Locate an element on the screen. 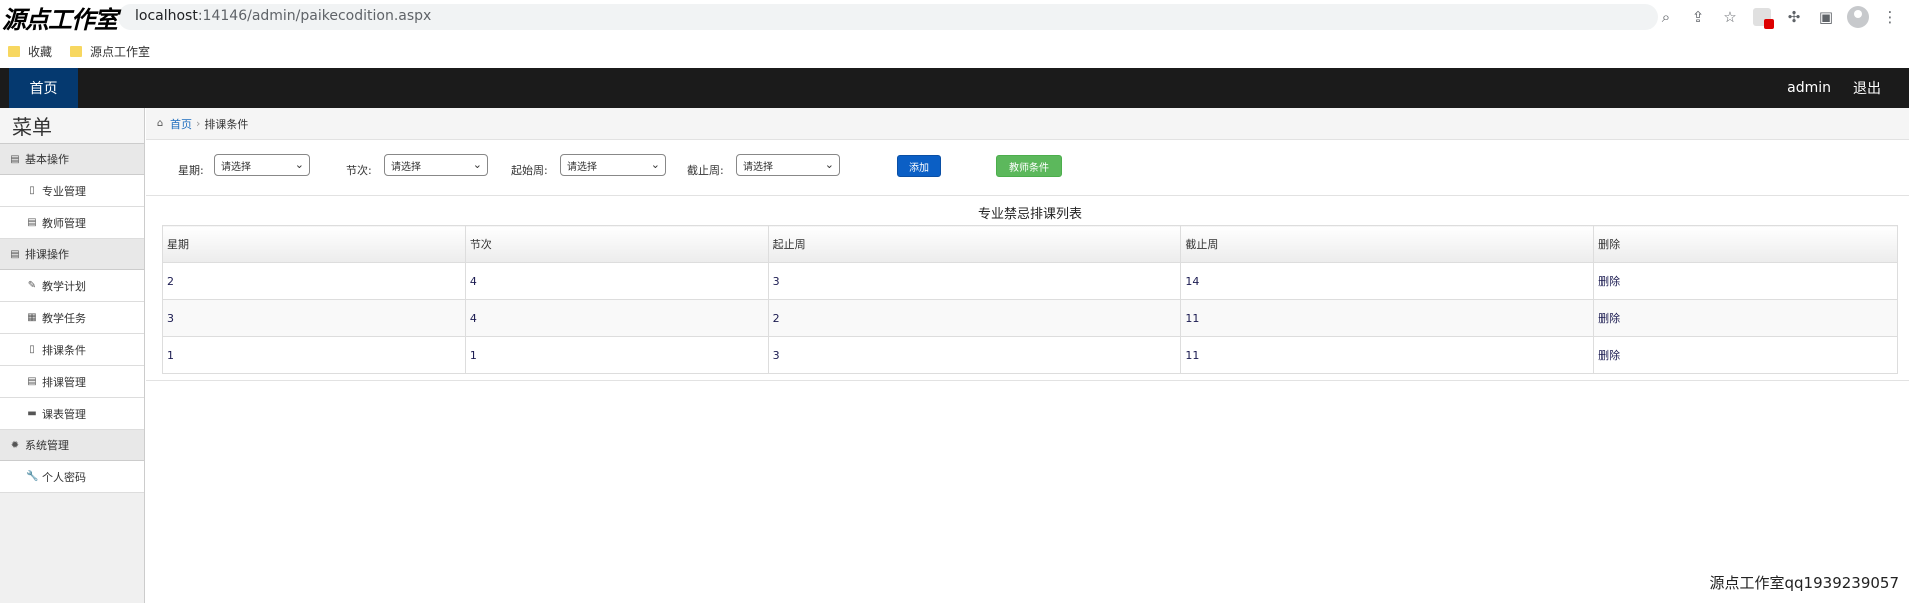 This screenshot has width=1909, height=603. sidebar-item-task: ▦ 教学任务 is located at coordinates (72, 318).